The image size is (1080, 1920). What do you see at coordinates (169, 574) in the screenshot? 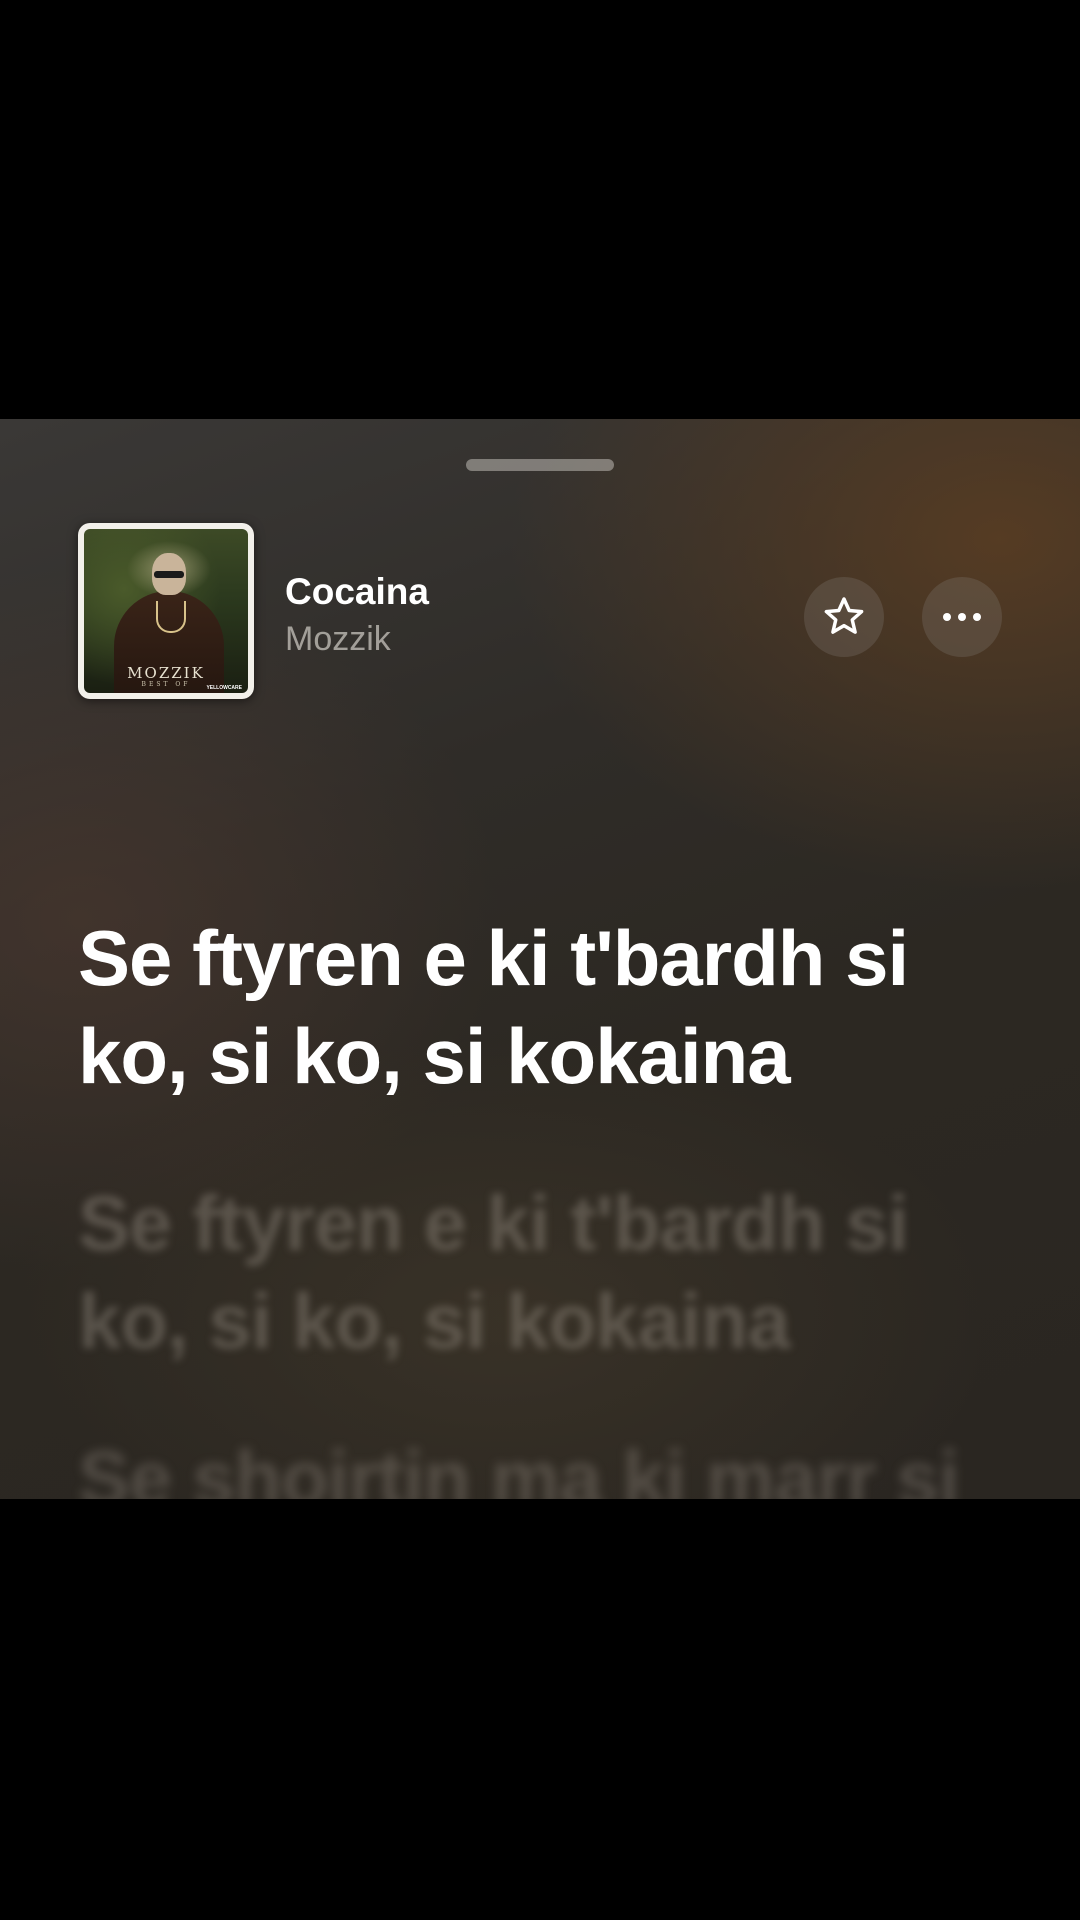
I see `cover-figure-glasses` at bounding box center [169, 574].